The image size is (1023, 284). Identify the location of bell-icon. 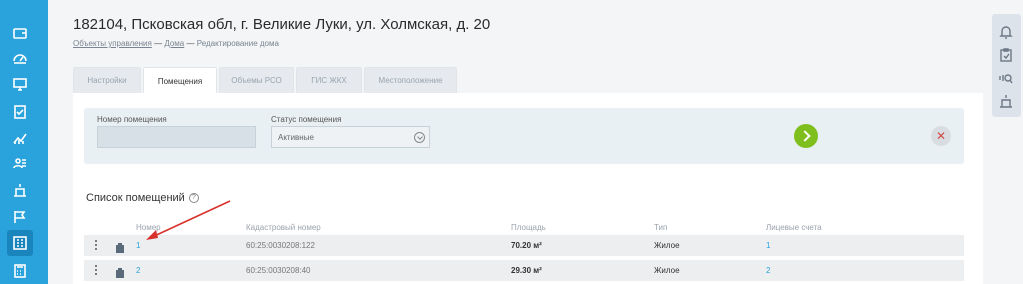
(1006, 32).